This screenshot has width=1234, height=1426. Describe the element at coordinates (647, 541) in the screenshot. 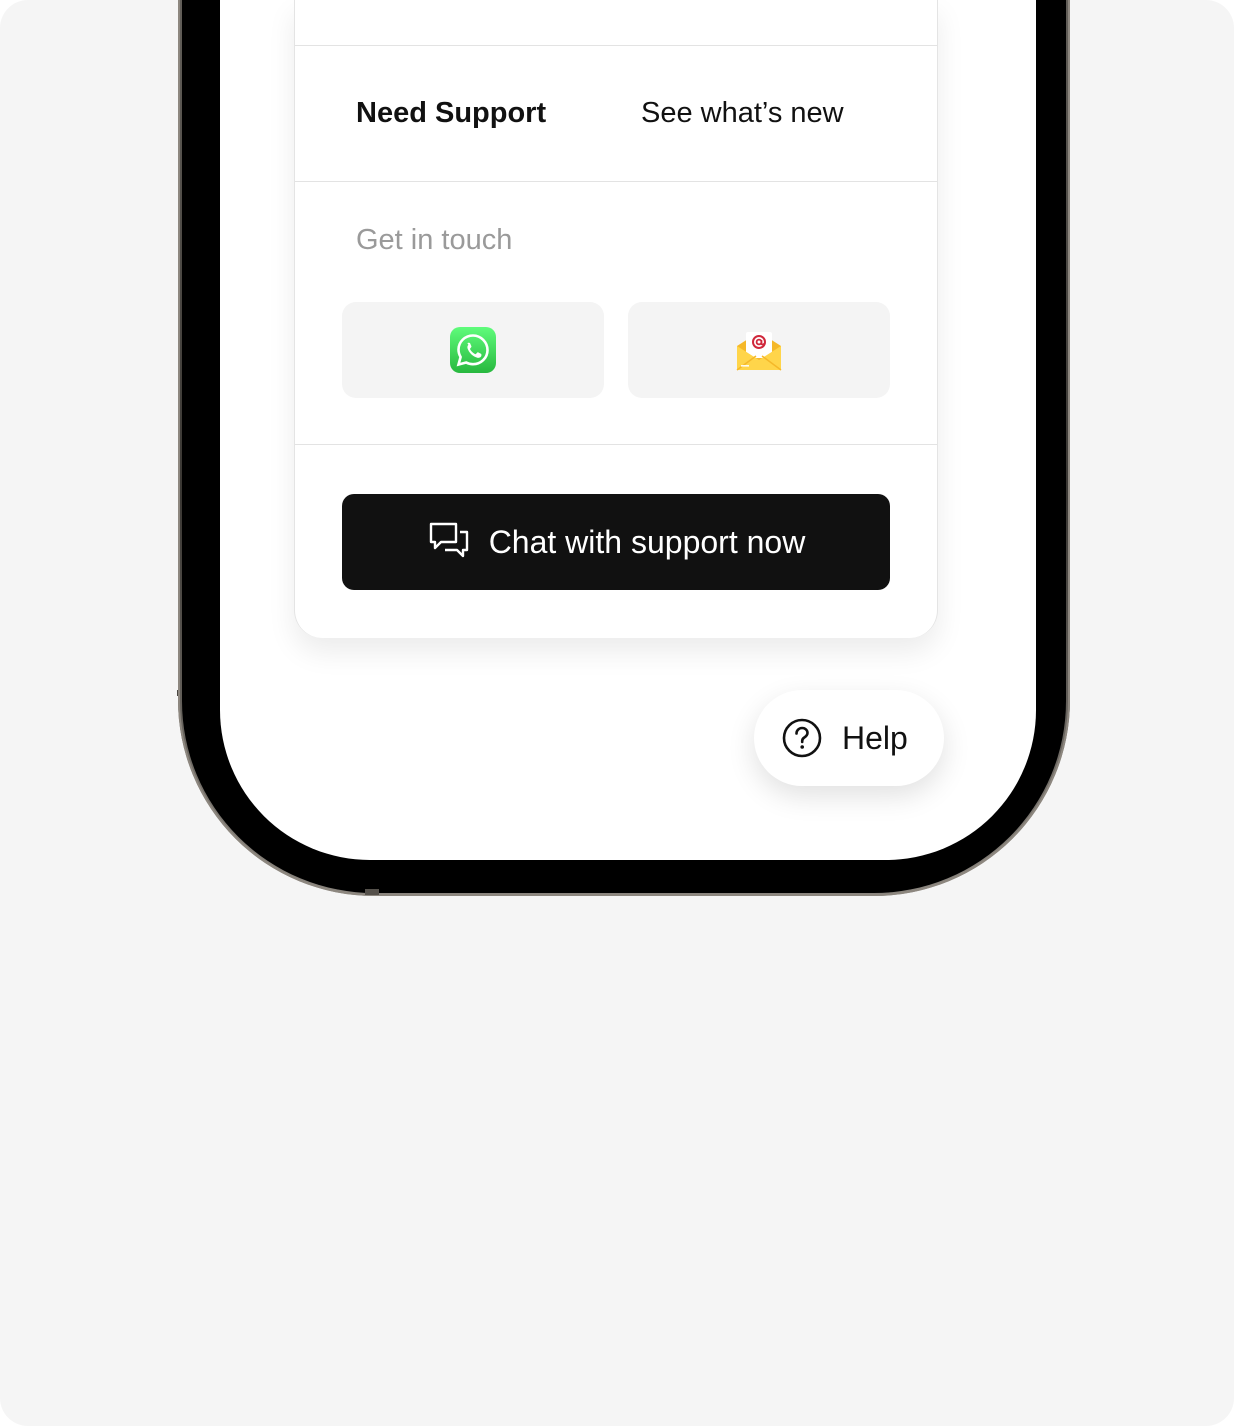

I see `chat-button-label: Chat with support now` at that location.